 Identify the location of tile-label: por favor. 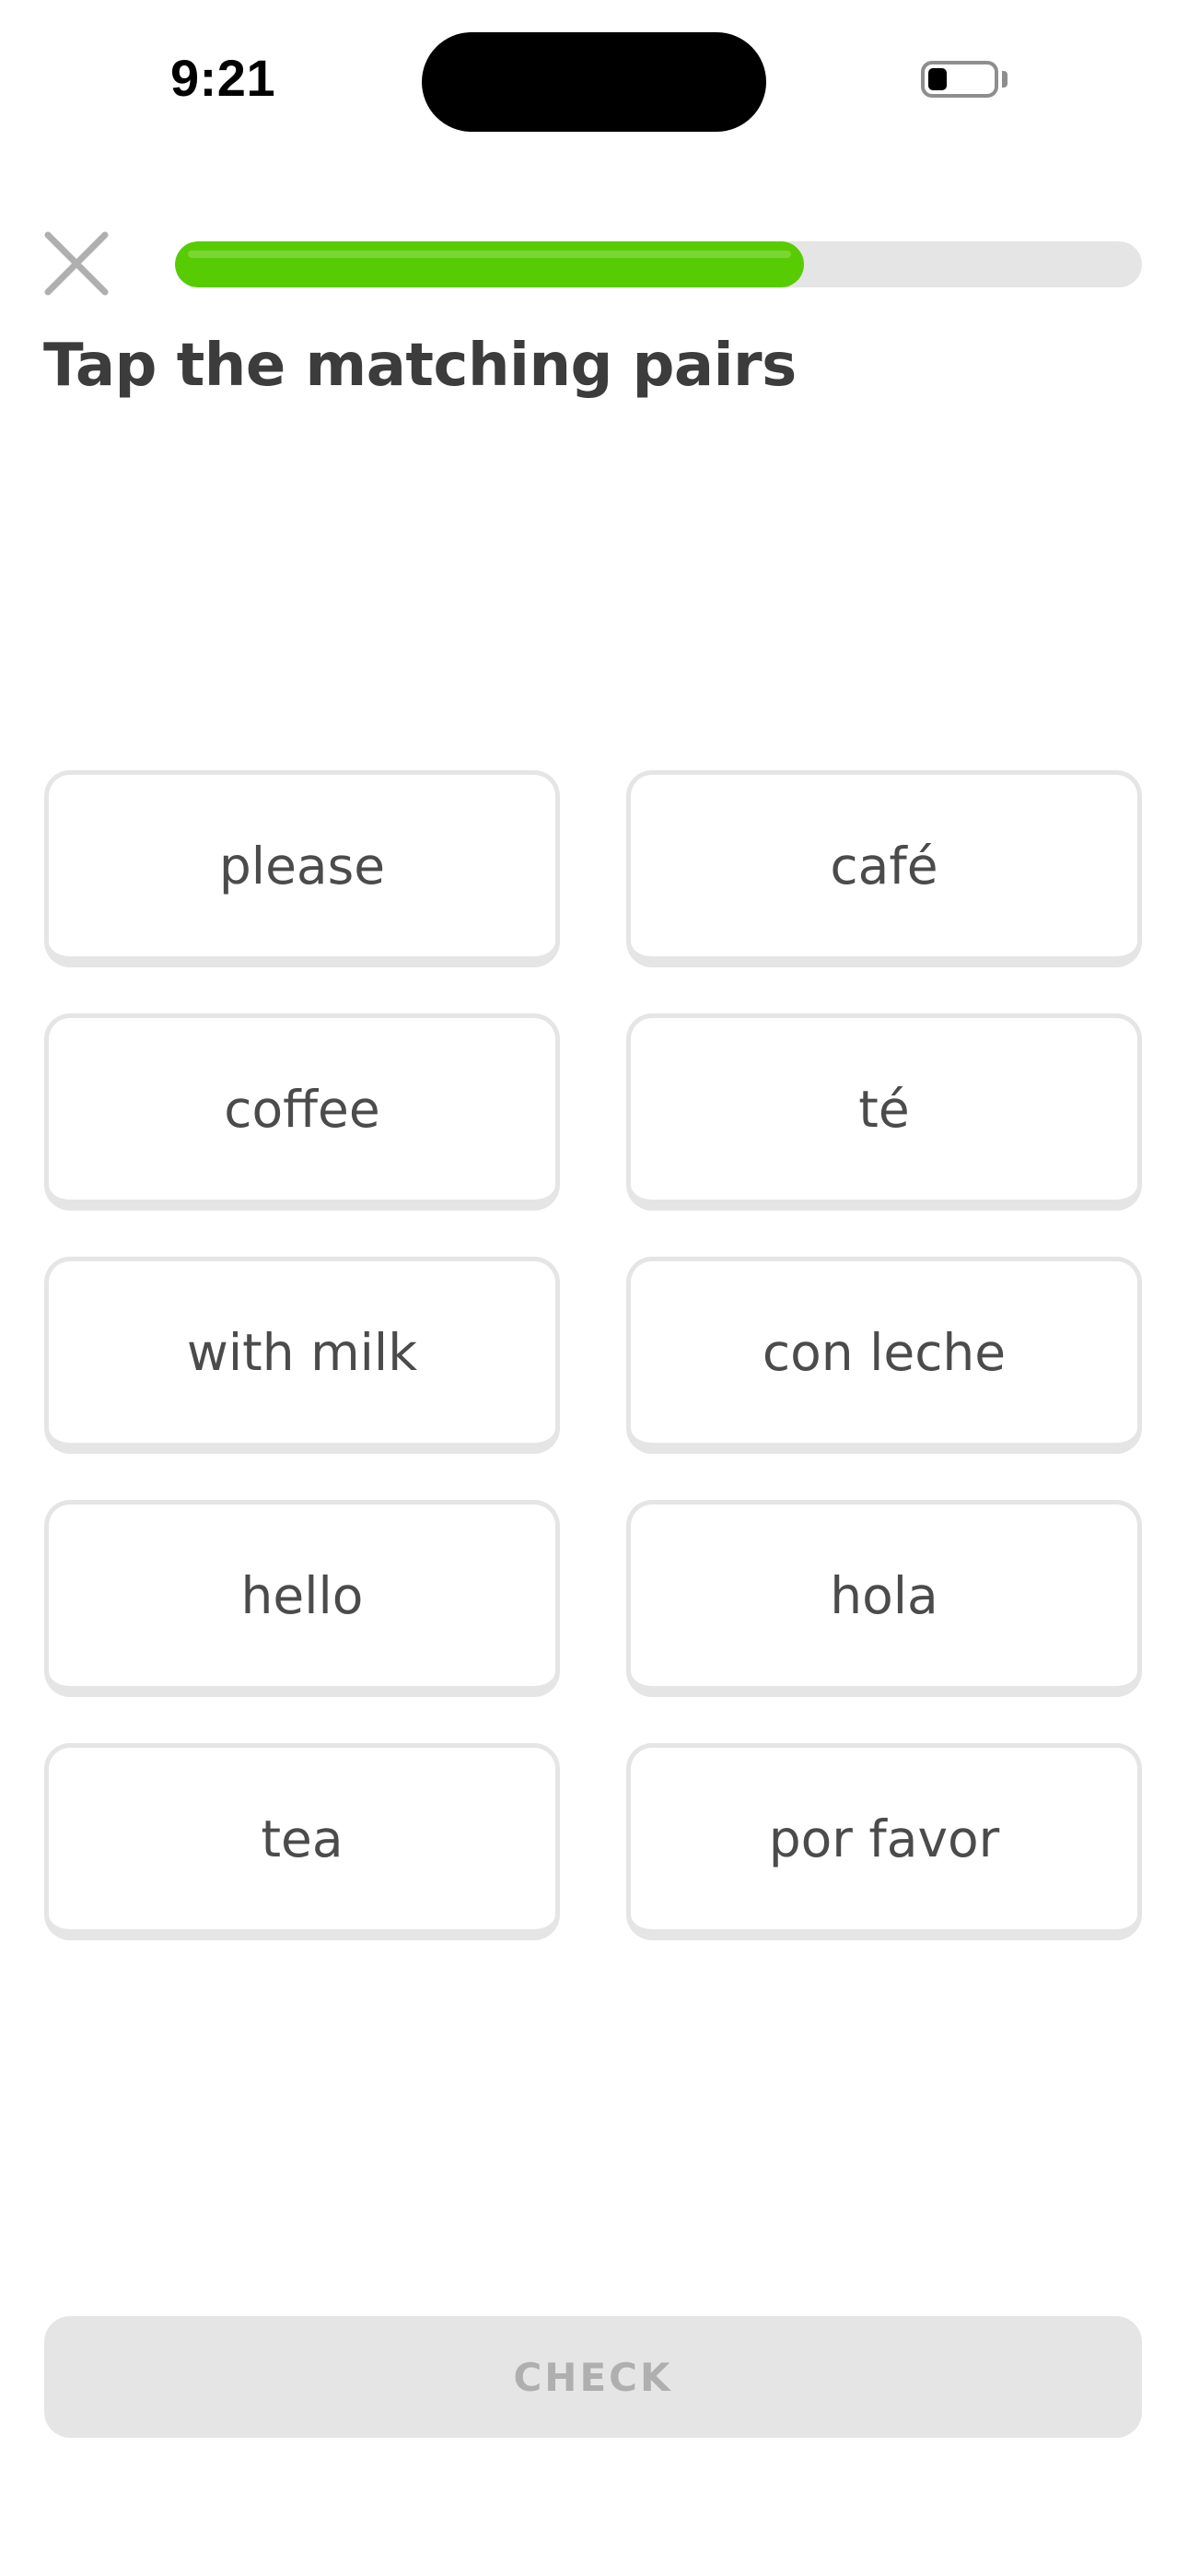
(884, 1838).